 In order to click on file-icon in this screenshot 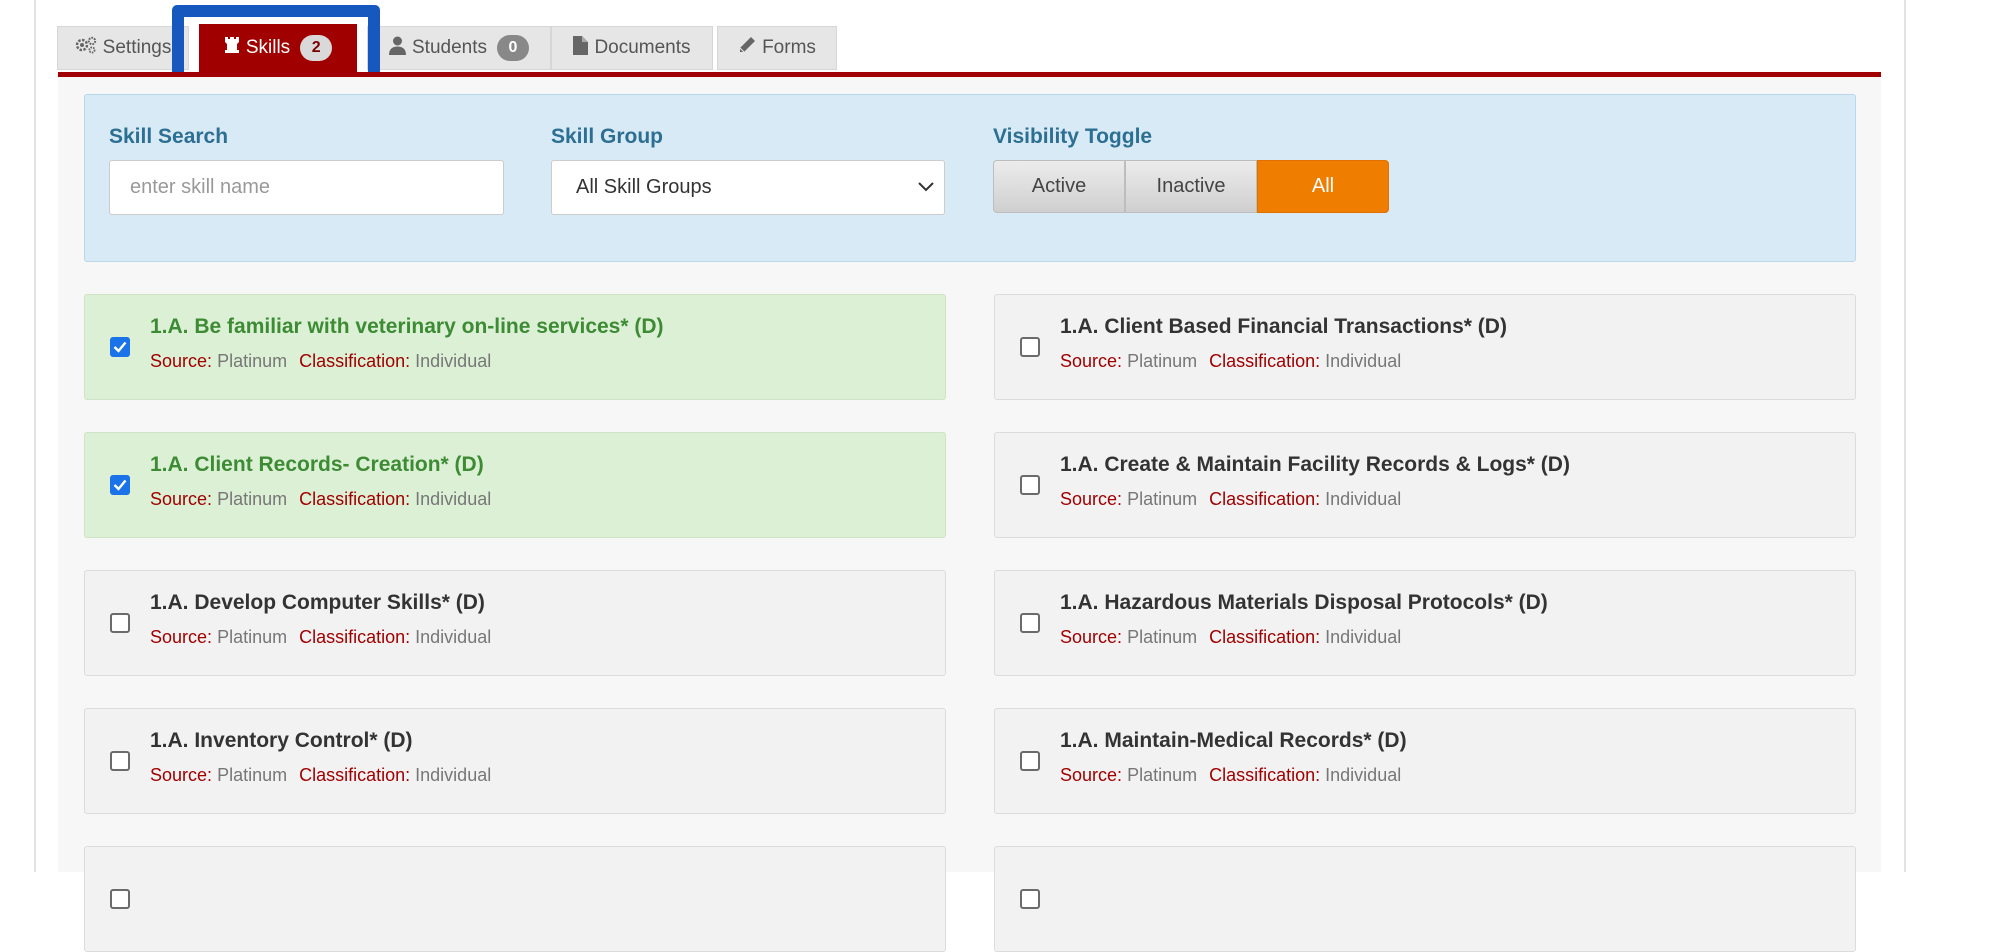, I will do `click(583, 48)`.